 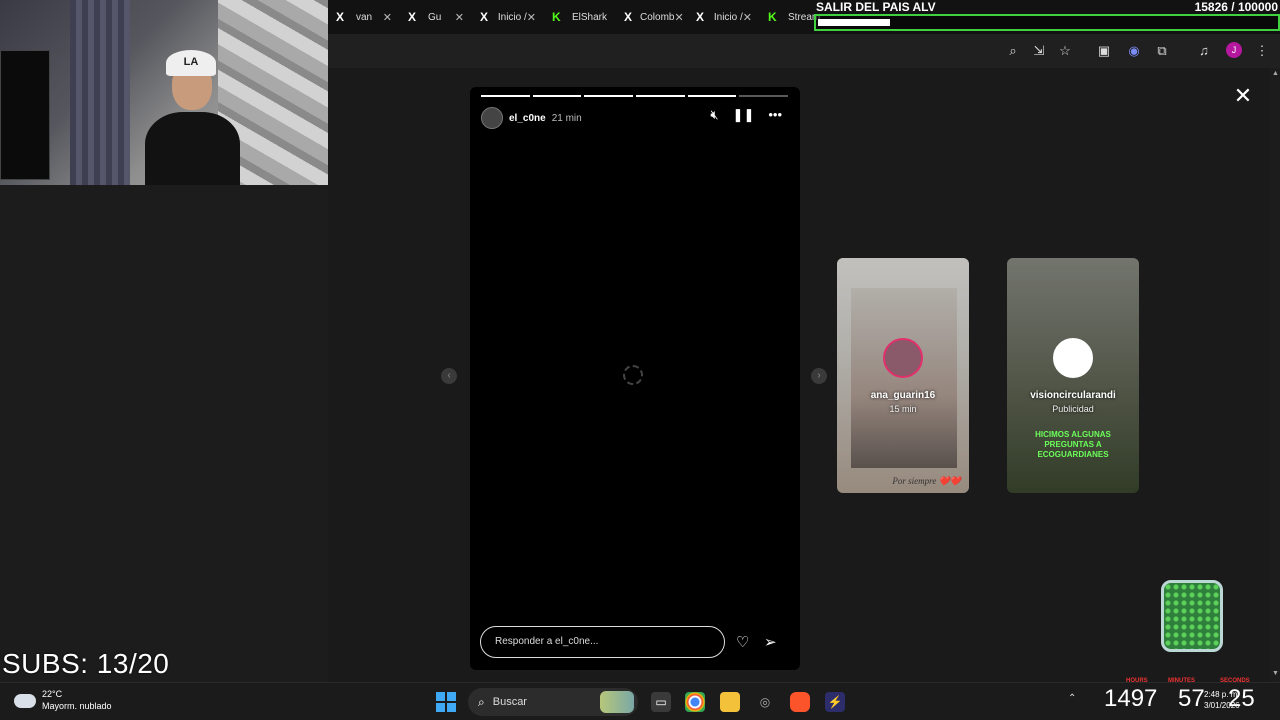 What do you see at coordinates (191, 63) in the screenshot?
I see `webcam-cap: LA` at bounding box center [191, 63].